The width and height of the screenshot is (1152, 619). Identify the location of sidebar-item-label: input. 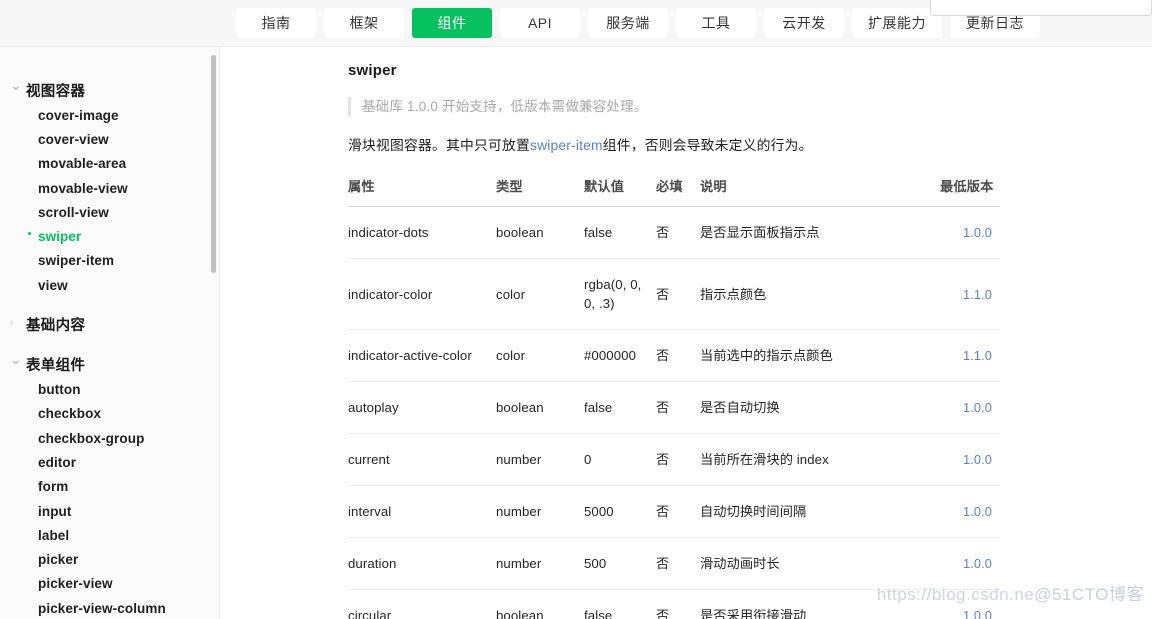
(55, 511).